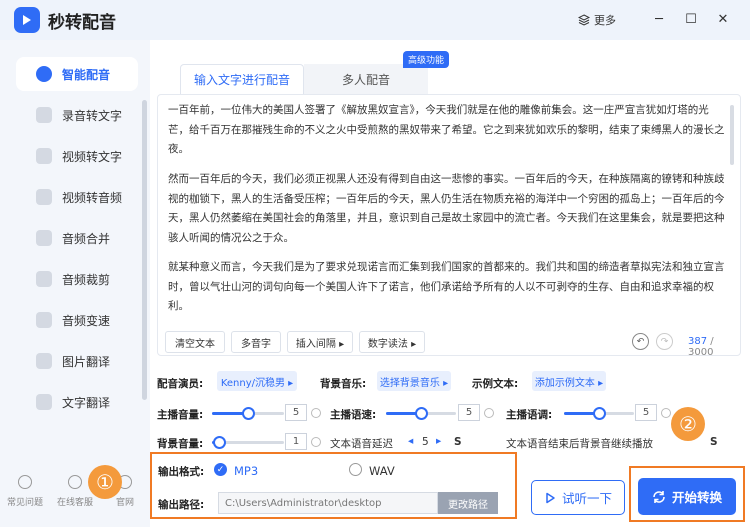  Describe the element at coordinates (438, 441) in the screenshot. I see `delay-increase-icon: ▸` at that location.